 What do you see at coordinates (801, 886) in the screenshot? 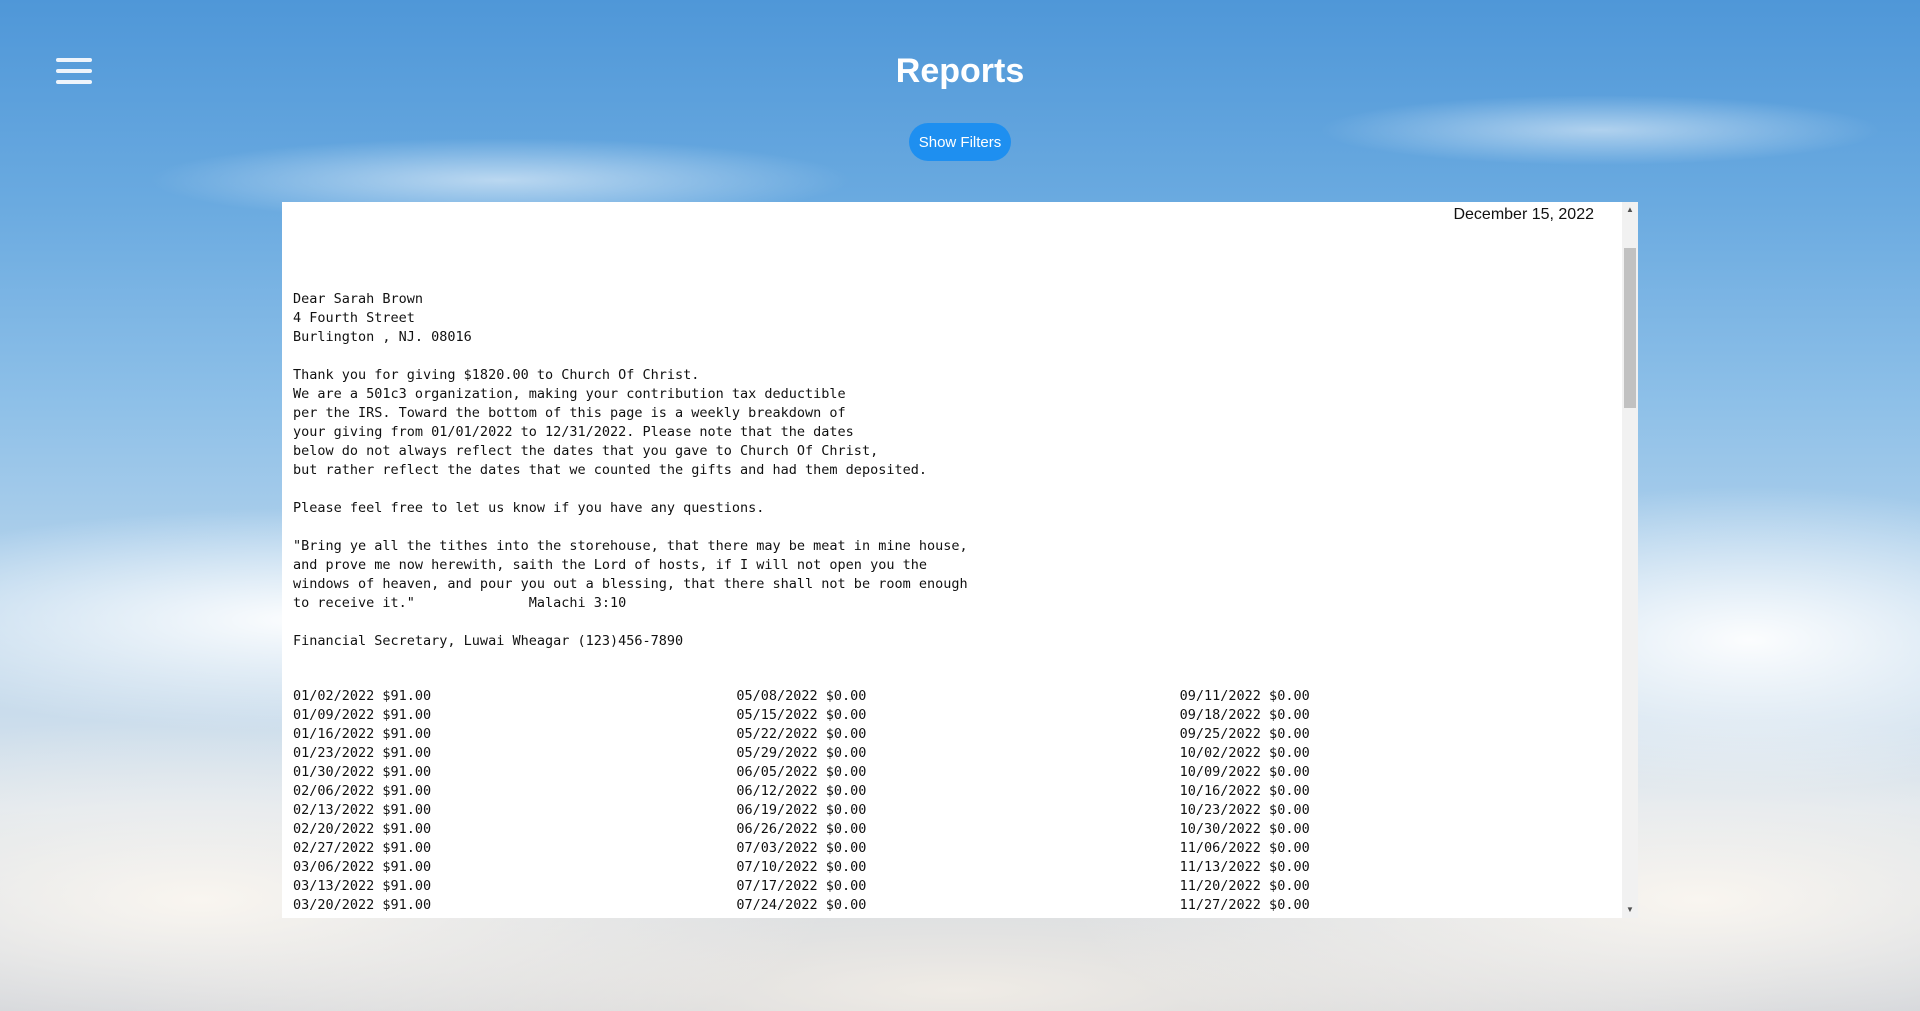
I see `weekly-row: 07/17/2022 $0.00` at bounding box center [801, 886].